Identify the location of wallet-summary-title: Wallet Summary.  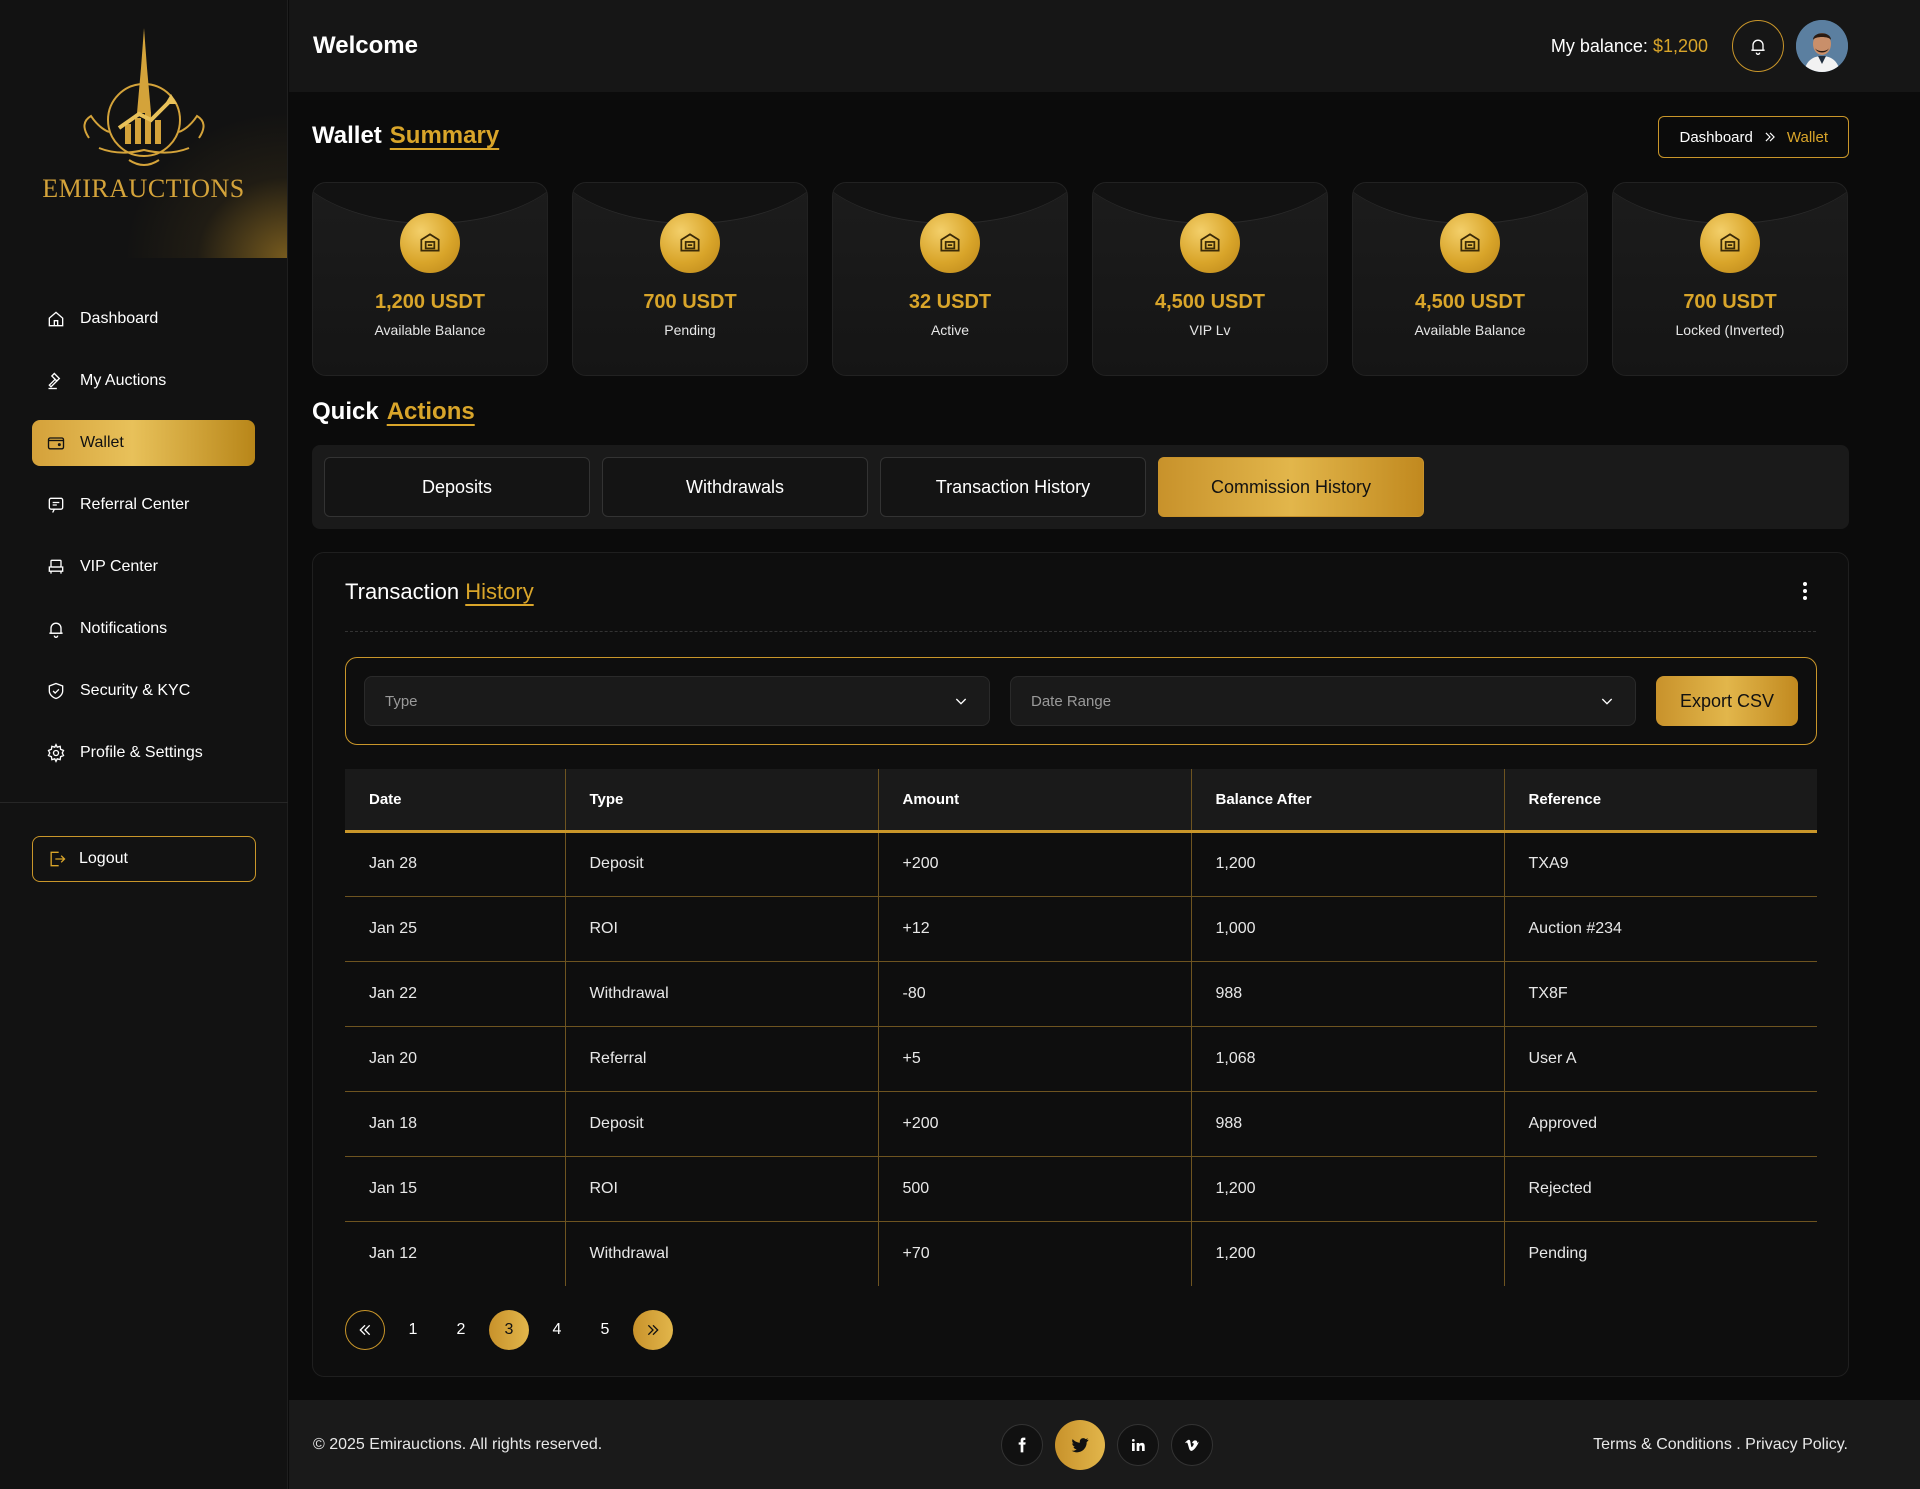
(405, 136).